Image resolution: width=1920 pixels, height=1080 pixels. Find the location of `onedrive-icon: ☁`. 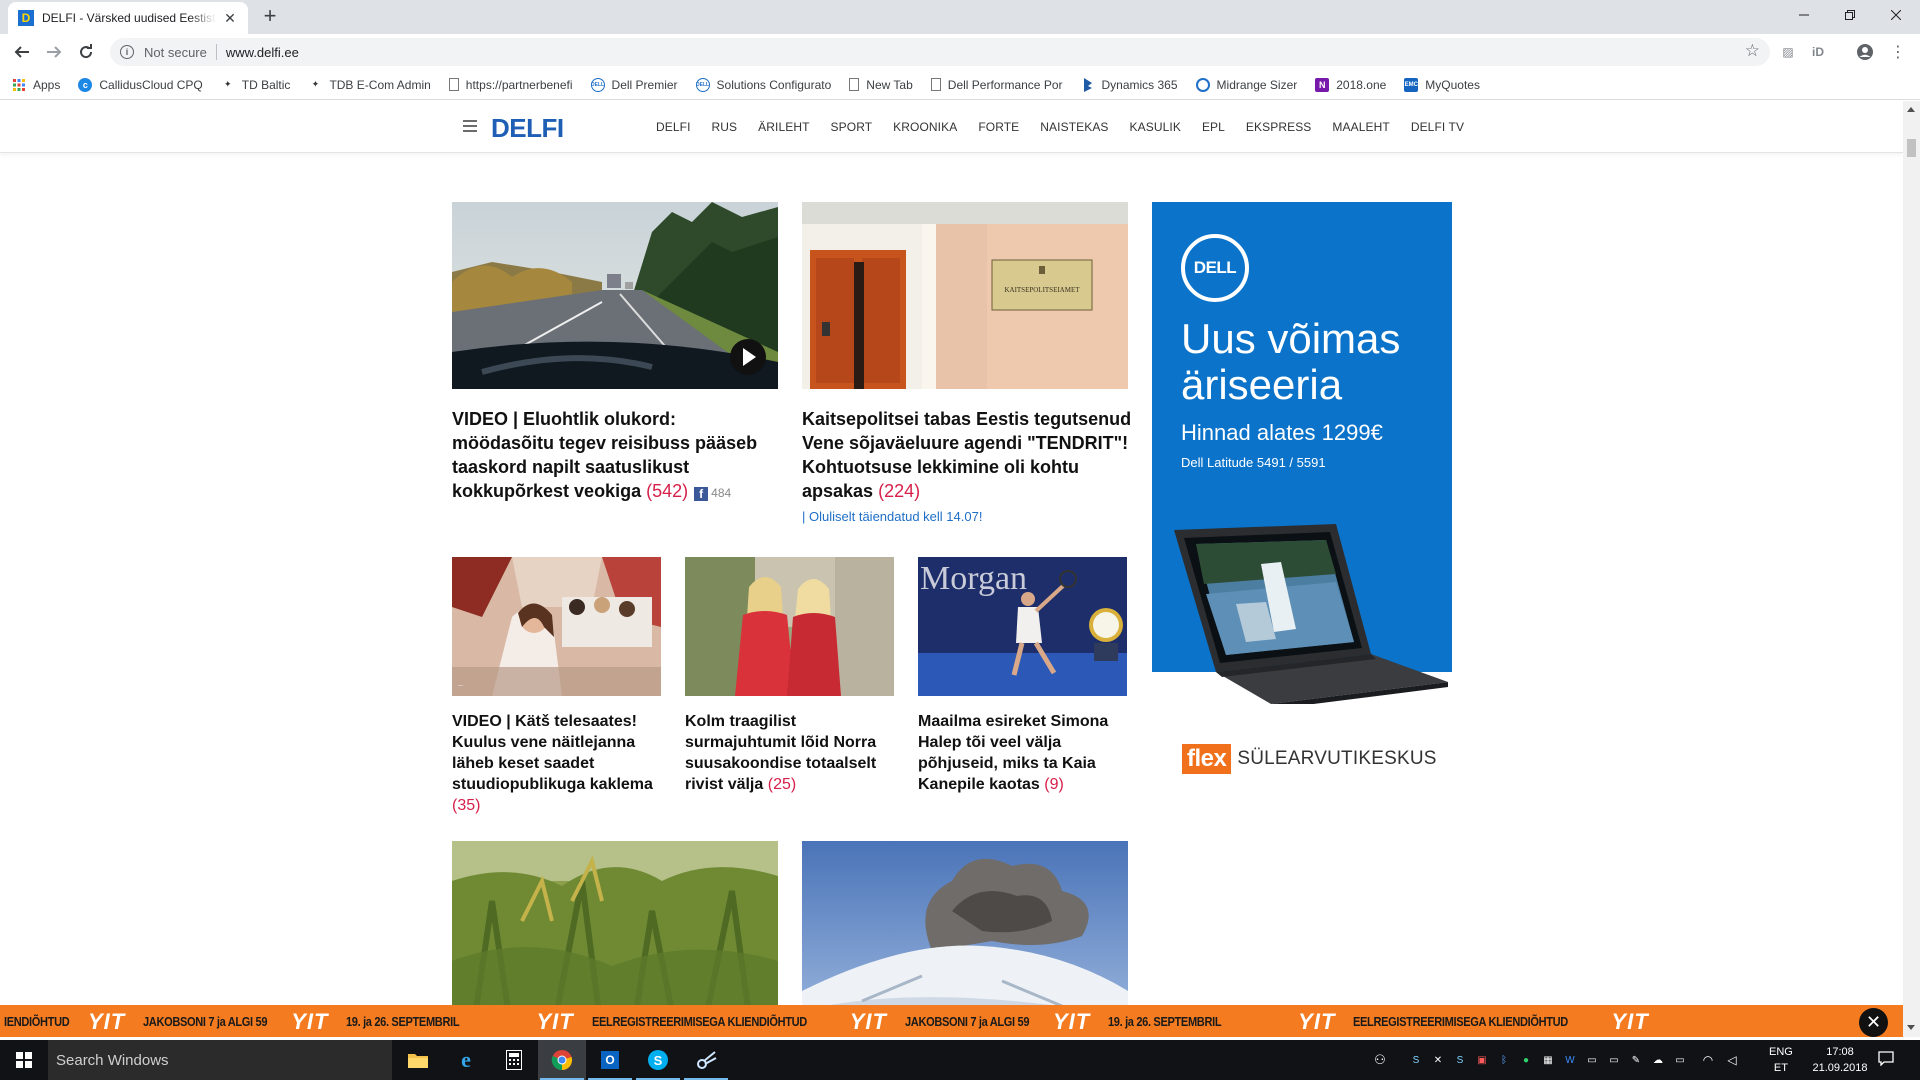

onedrive-icon: ☁ is located at coordinates (1658, 1060).